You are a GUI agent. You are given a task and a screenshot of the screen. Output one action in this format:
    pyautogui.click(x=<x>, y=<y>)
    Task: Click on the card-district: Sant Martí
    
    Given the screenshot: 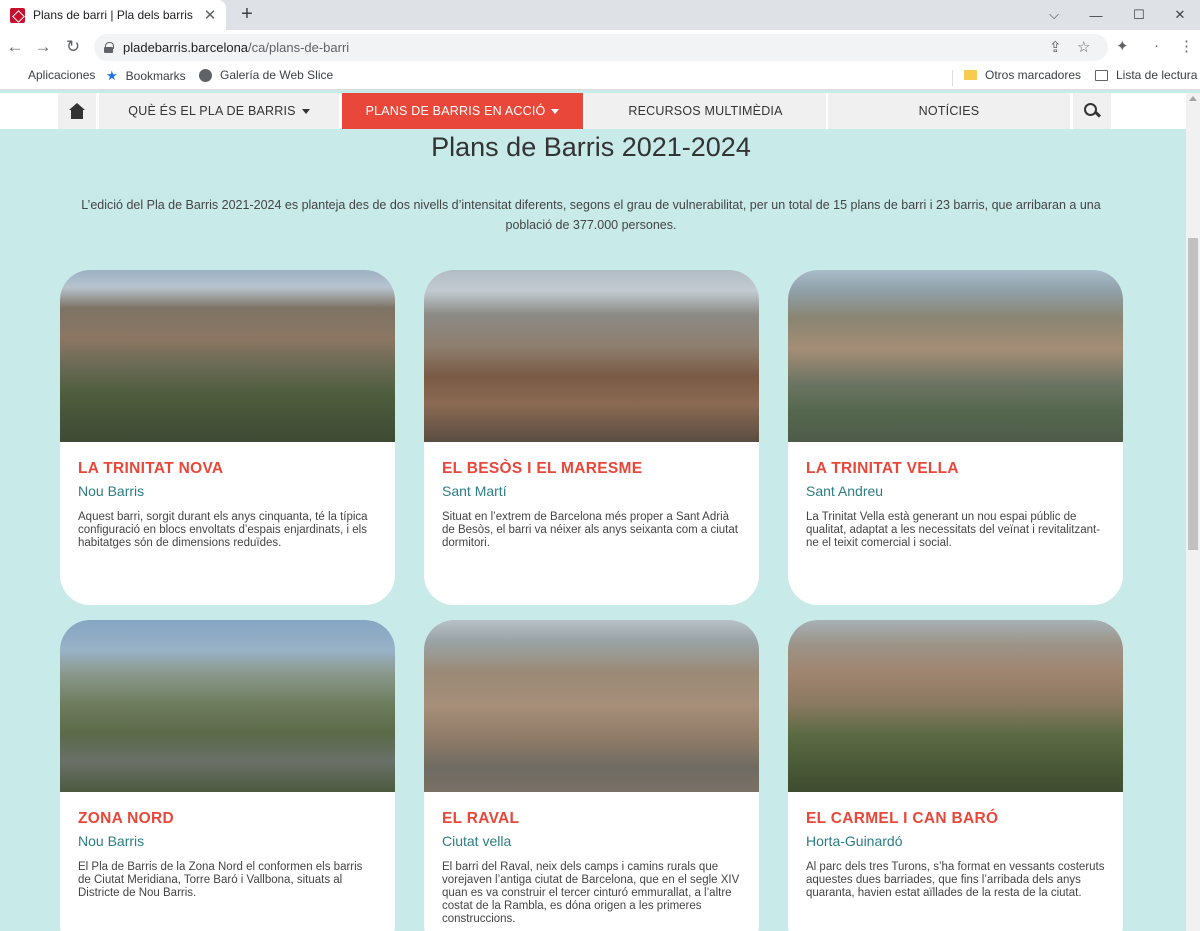 What is the action you would take?
    pyautogui.click(x=474, y=491)
    